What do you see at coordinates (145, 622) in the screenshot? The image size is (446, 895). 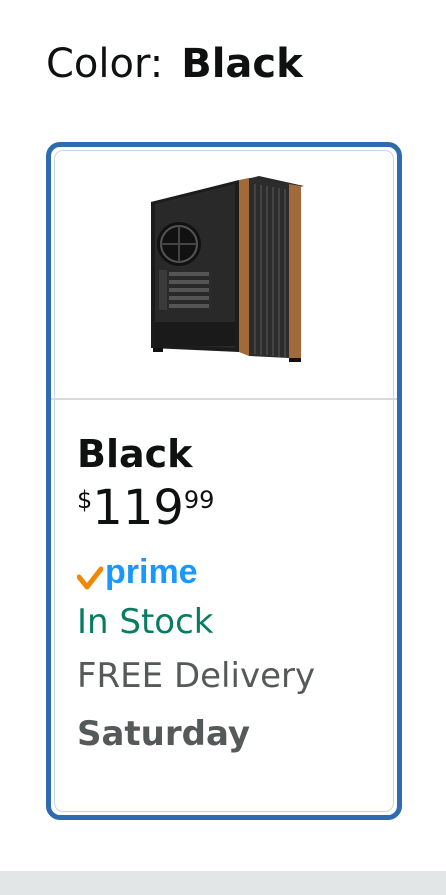 I see `stock-status: In Stock` at bounding box center [145, 622].